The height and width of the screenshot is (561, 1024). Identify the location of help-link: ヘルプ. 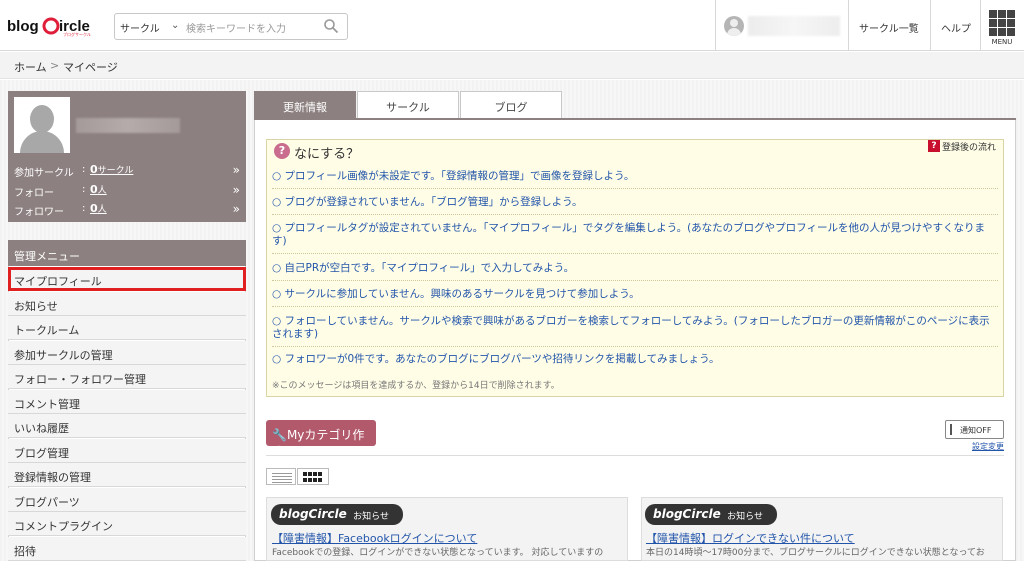
(956, 27).